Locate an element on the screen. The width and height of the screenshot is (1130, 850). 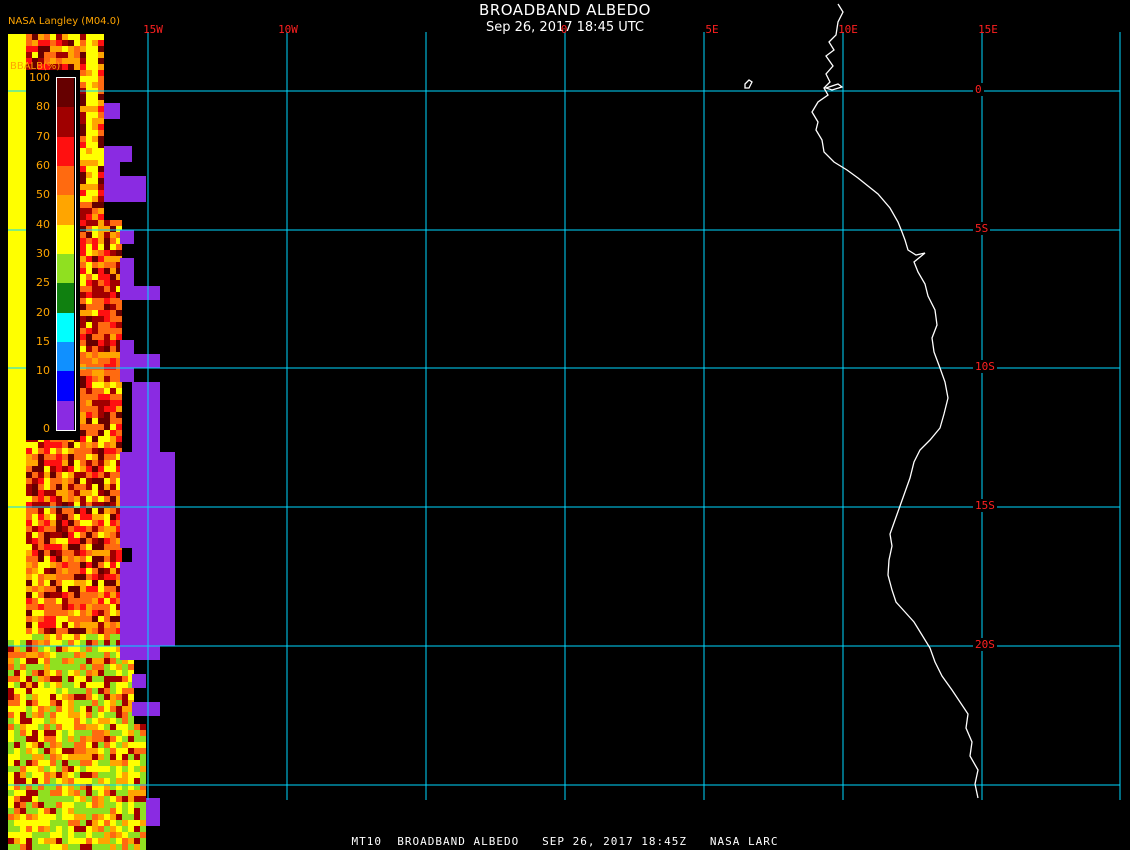
footer-date: SEP 26, 2017 18:45Z is located at coordinates (614, 841).